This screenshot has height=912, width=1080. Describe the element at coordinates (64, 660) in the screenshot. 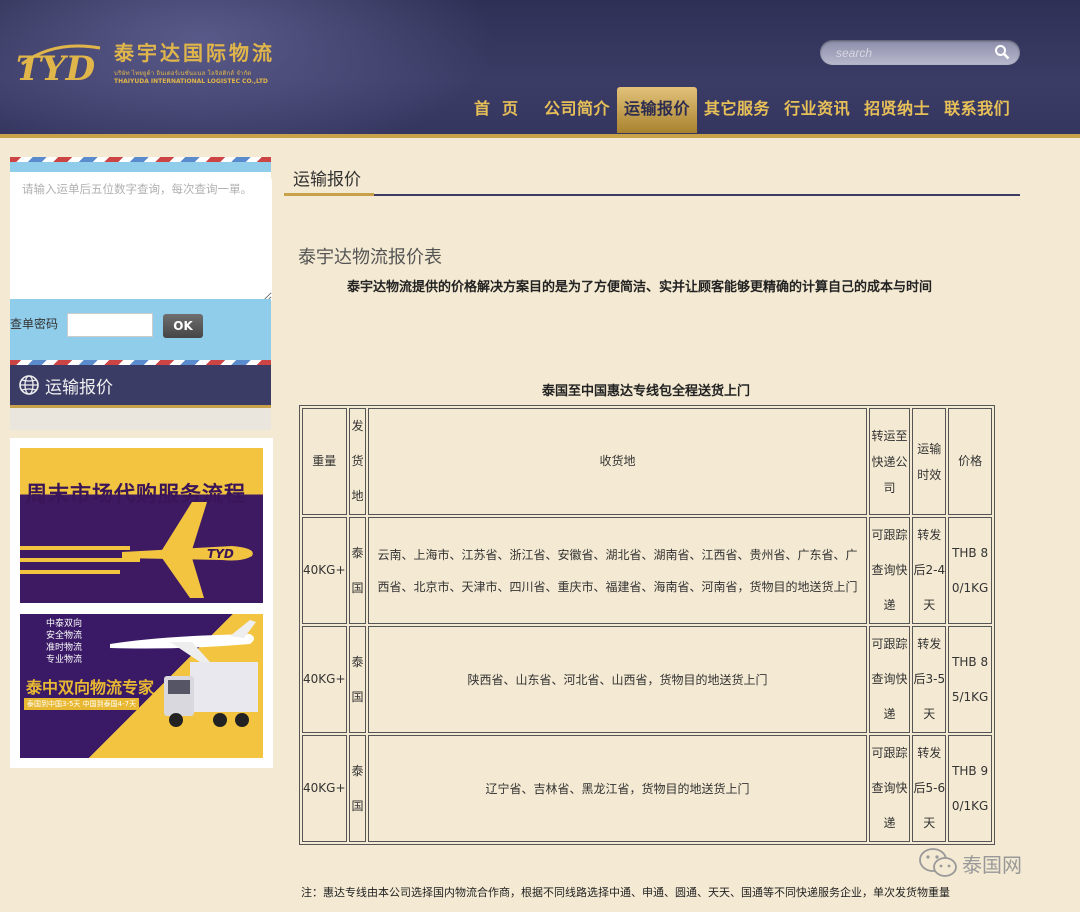

I see `ad2-feature-4: 专业物流` at that location.